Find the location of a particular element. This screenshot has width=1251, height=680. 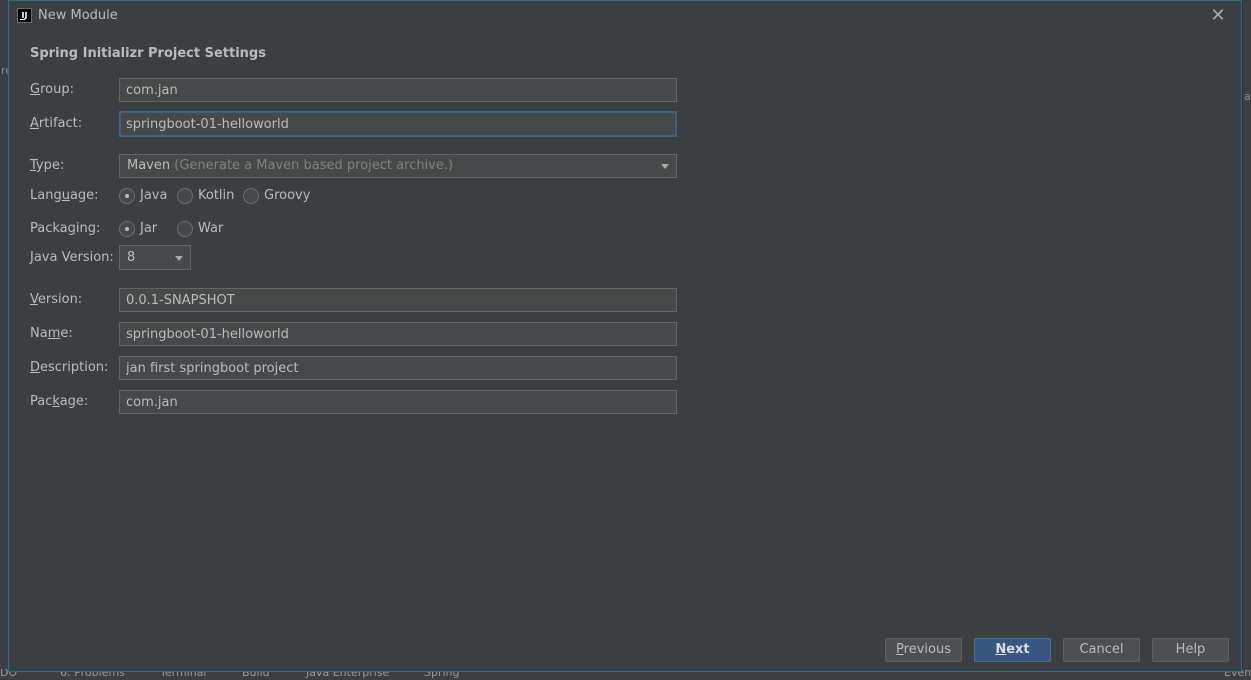

language-label: Language: is located at coordinates (64, 195).